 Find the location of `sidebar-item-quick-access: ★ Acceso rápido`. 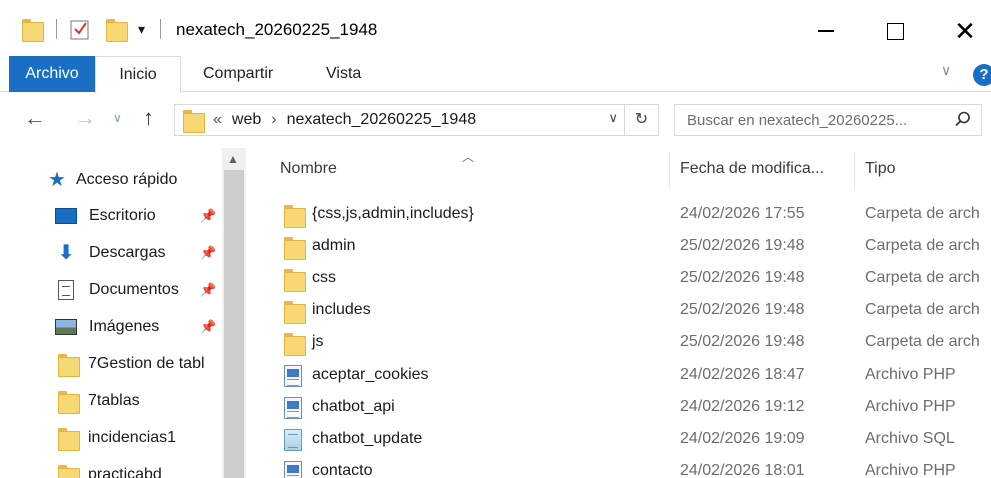

sidebar-item-quick-access: ★ Acceso rápido is located at coordinates (112, 180).